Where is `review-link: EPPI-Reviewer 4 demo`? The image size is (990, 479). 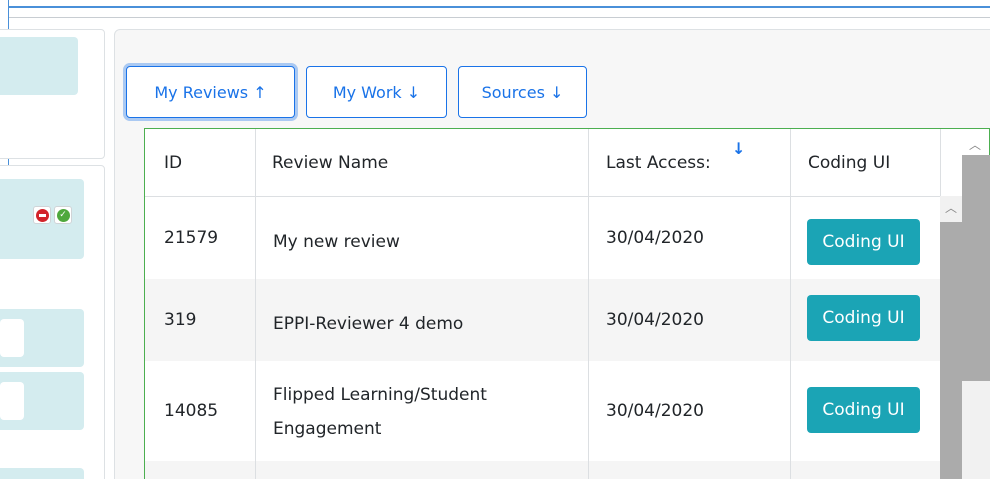 review-link: EPPI-Reviewer 4 demo is located at coordinates (368, 324).